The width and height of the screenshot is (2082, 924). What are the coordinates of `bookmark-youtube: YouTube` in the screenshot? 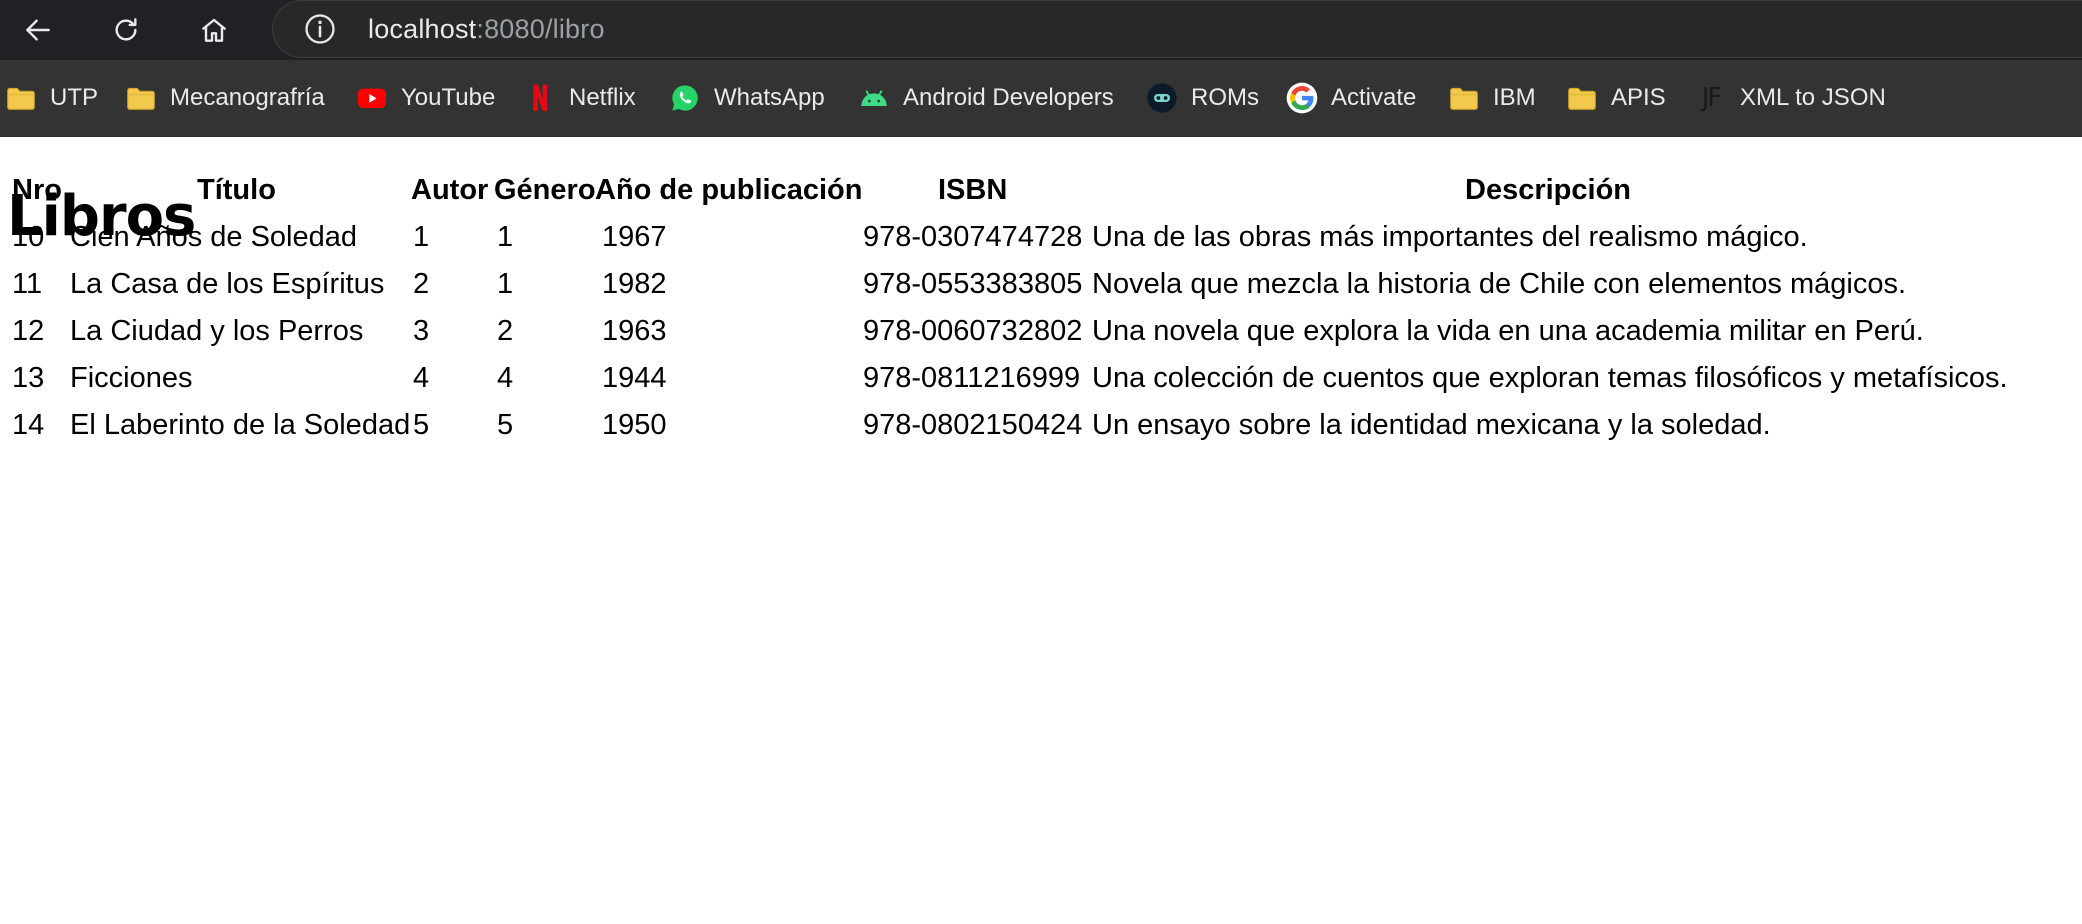 It's located at (425, 98).